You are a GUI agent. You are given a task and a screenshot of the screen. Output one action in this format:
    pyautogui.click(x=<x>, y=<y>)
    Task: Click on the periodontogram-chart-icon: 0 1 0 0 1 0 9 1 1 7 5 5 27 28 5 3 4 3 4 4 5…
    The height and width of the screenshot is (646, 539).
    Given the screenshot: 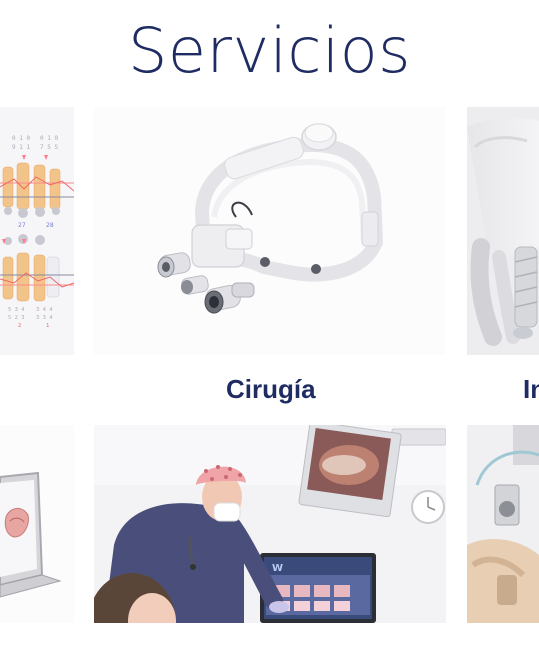 What is the action you would take?
    pyautogui.click(x=37, y=231)
    